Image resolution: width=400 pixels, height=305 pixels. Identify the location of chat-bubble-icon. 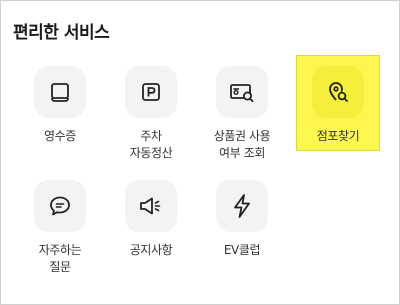
(60, 206).